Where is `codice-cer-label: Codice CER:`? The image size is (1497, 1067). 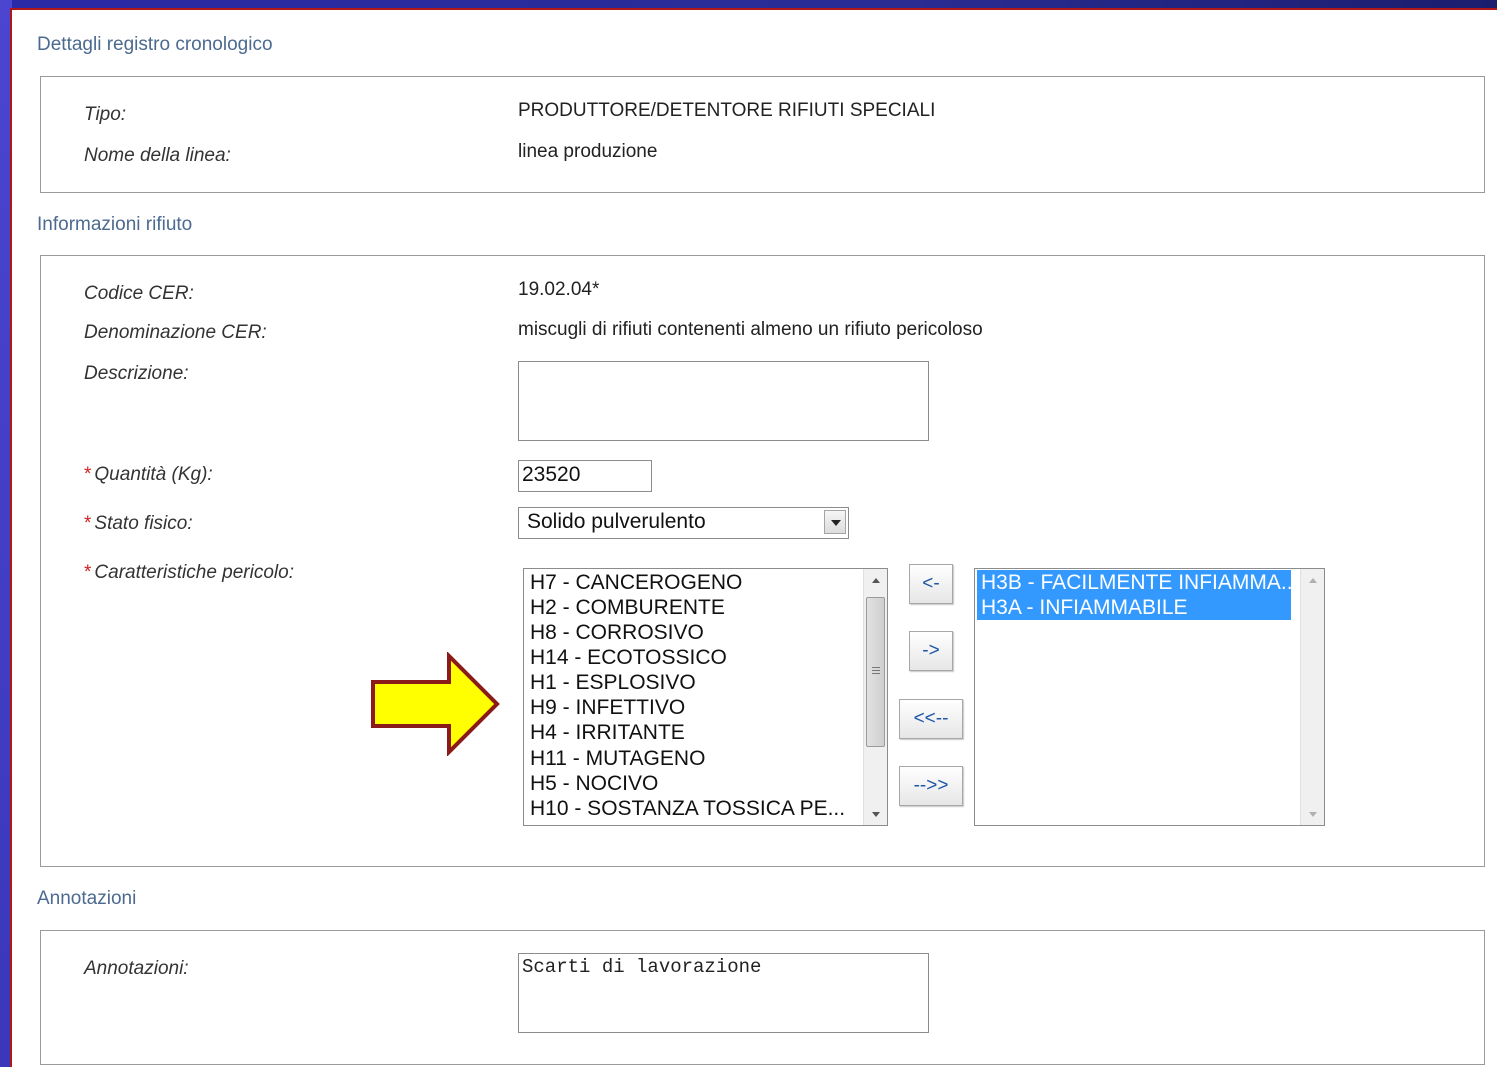
codice-cer-label: Codice CER: is located at coordinates (139, 293).